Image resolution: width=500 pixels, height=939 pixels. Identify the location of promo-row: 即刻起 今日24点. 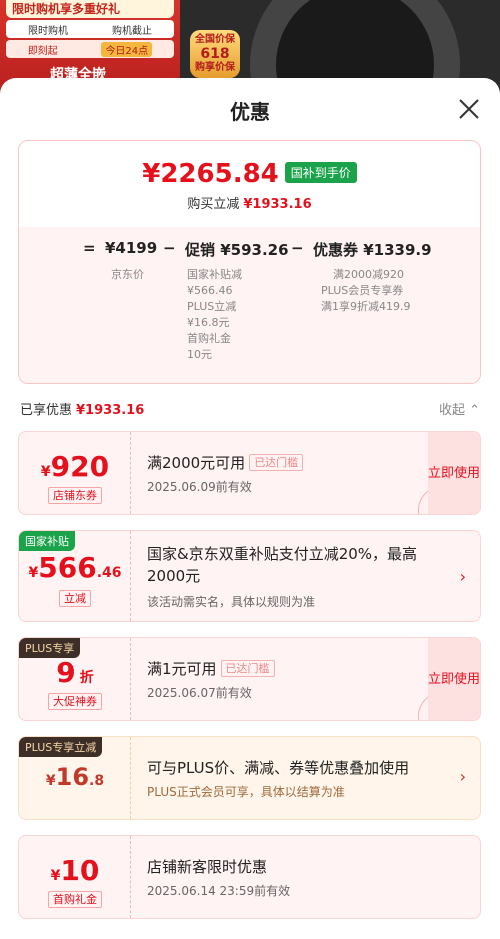
(90, 49).